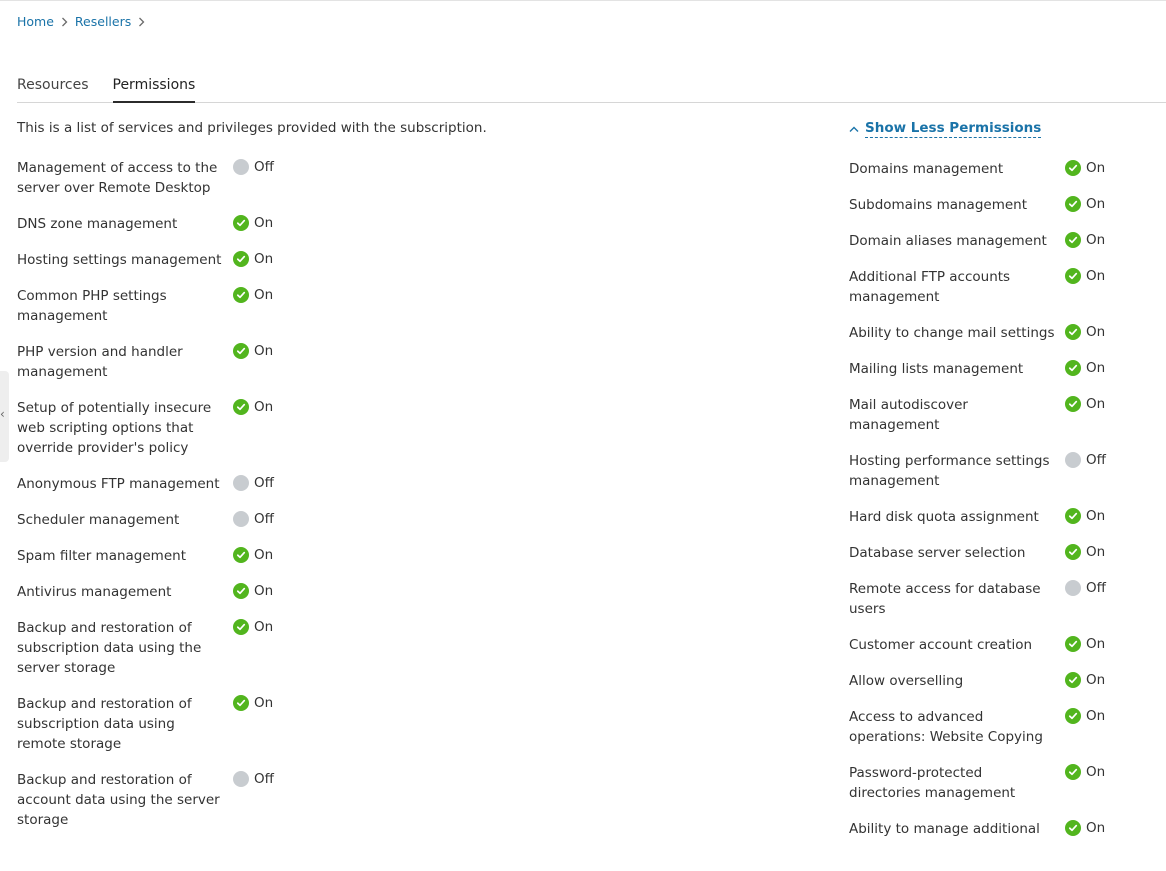  What do you see at coordinates (103, 21) in the screenshot?
I see `breadcrumb-resellers-link: Resellers` at bounding box center [103, 21].